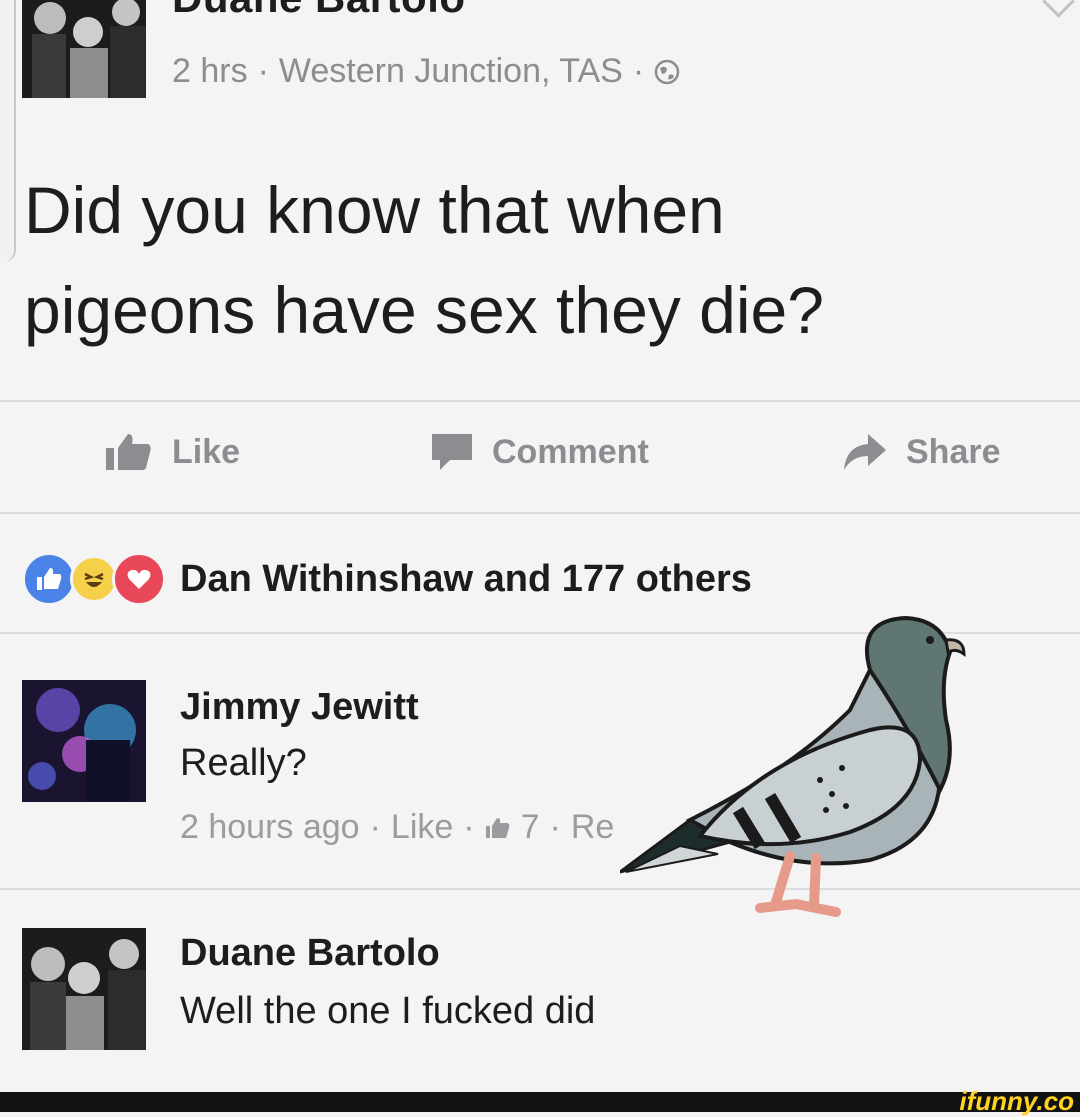 The height and width of the screenshot is (1117, 1080). What do you see at coordinates (243, 763) in the screenshot?
I see `comment-text: Really?` at bounding box center [243, 763].